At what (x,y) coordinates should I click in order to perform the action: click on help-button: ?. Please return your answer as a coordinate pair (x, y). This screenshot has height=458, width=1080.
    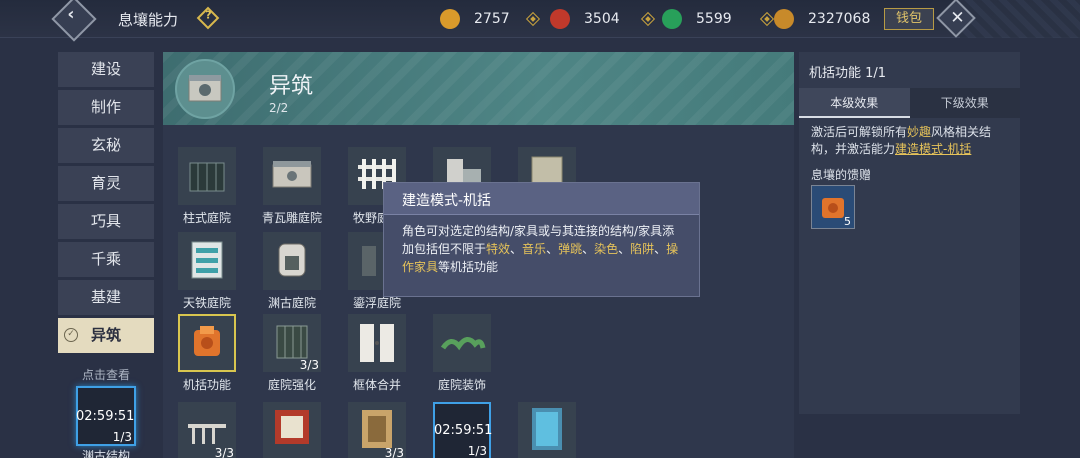
    Looking at the image, I should click on (208, 18).